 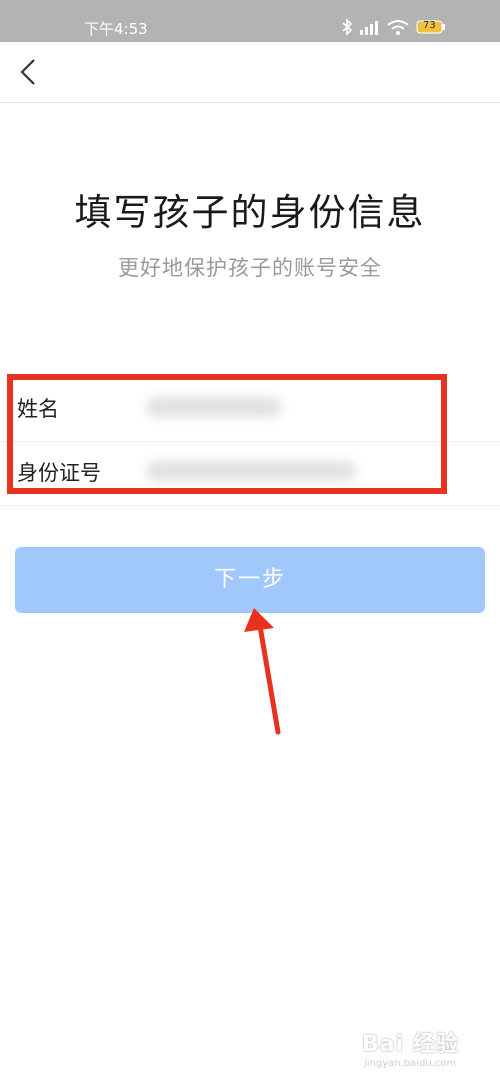 I want to click on bluetooth-icon, so click(x=347, y=27).